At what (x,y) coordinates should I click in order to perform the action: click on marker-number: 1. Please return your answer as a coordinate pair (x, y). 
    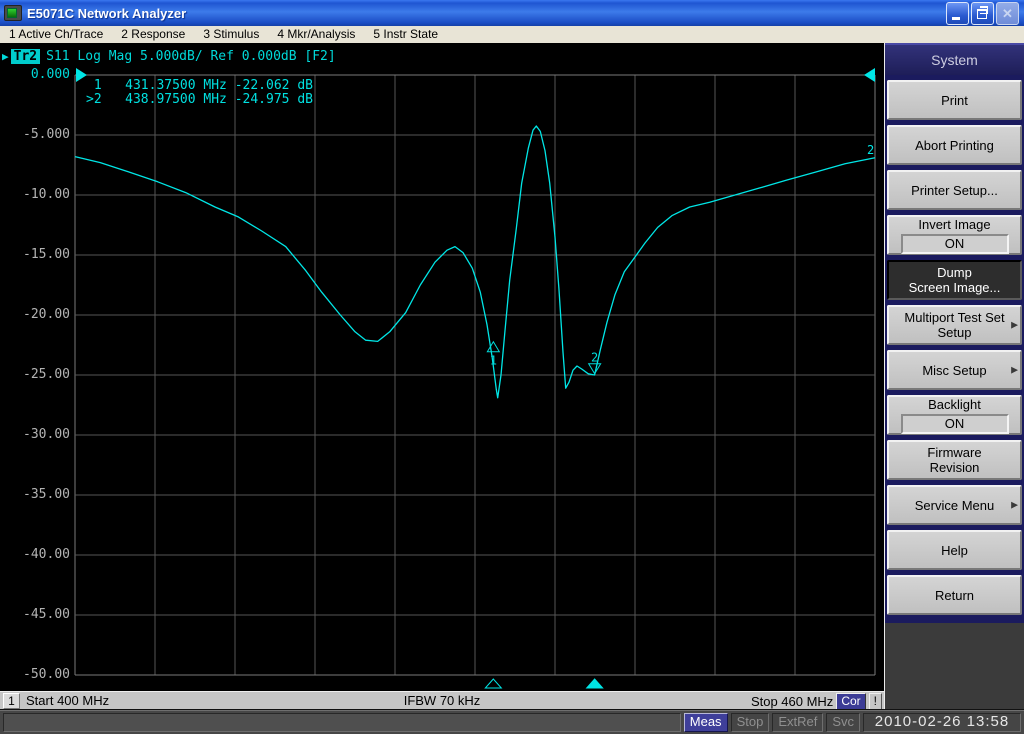
    Looking at the image, I should click on (493, 361).